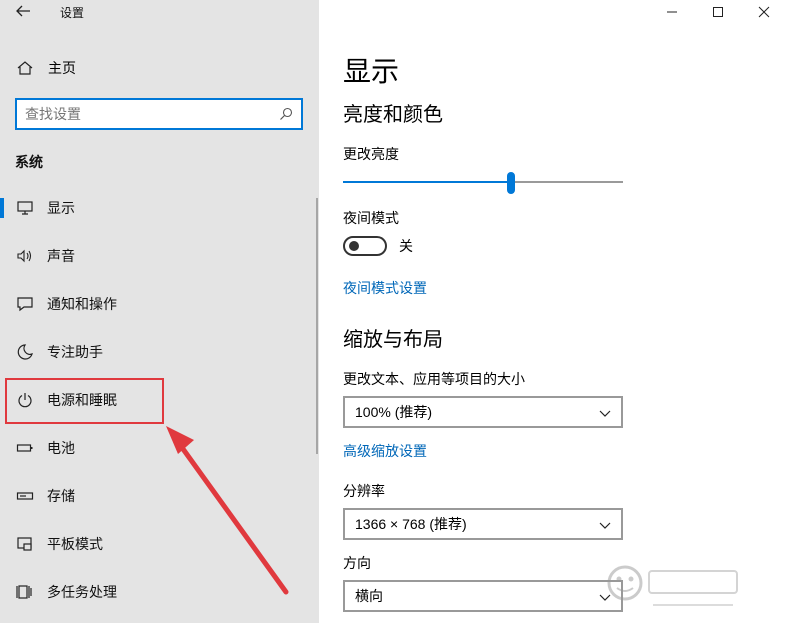 The width and height of the screenshot is (787, 623). Describe the element at coordinates (158, 496) in the screenshot. I see `sidebar-item-storage: 存储` at that location.